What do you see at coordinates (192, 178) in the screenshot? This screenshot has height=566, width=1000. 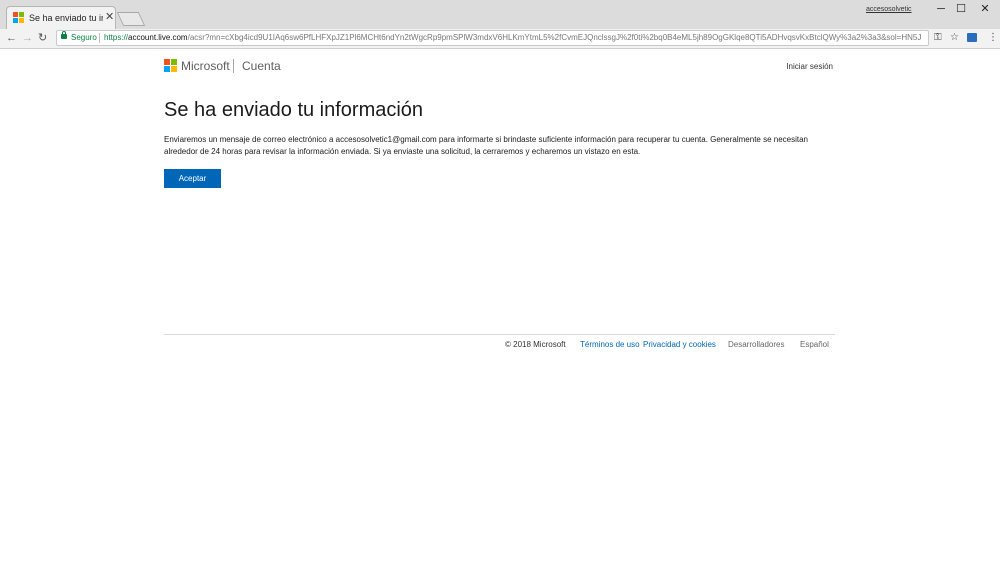 I see `accept-button: Aceptar` at bounding box center [192, 178].